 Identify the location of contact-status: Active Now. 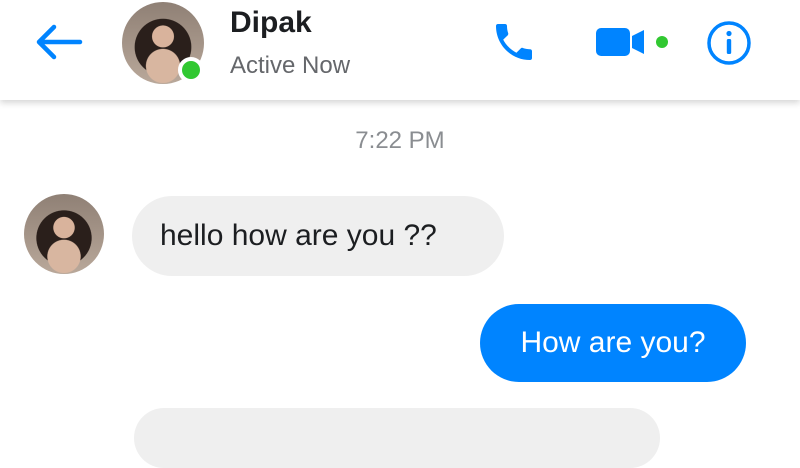
(290, 65).